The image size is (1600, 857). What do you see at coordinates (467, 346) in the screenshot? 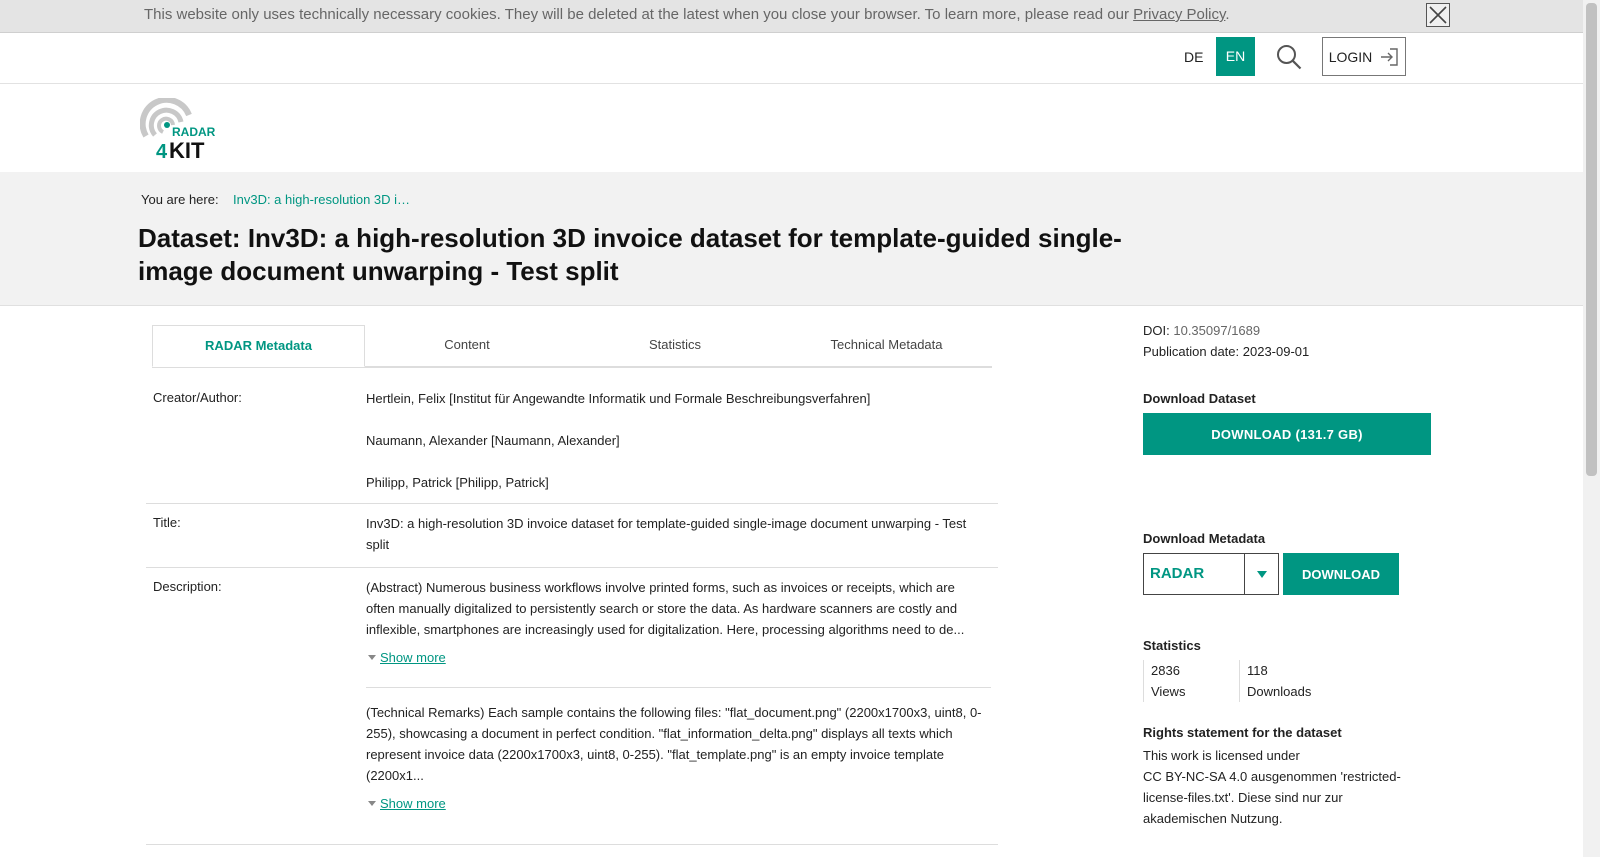
I see `tab-content: Content` at bounding box center [467, 346].